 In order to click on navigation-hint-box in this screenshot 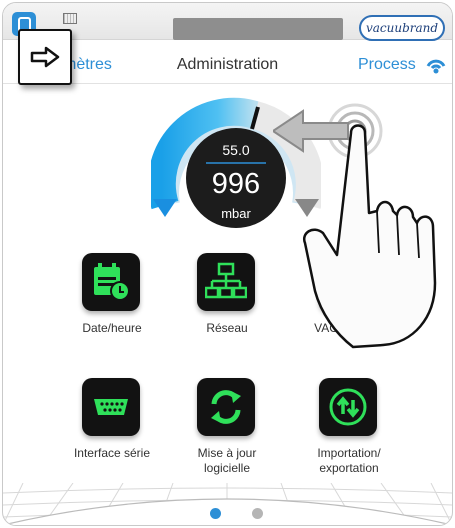, I will do `click(45, 57)`.